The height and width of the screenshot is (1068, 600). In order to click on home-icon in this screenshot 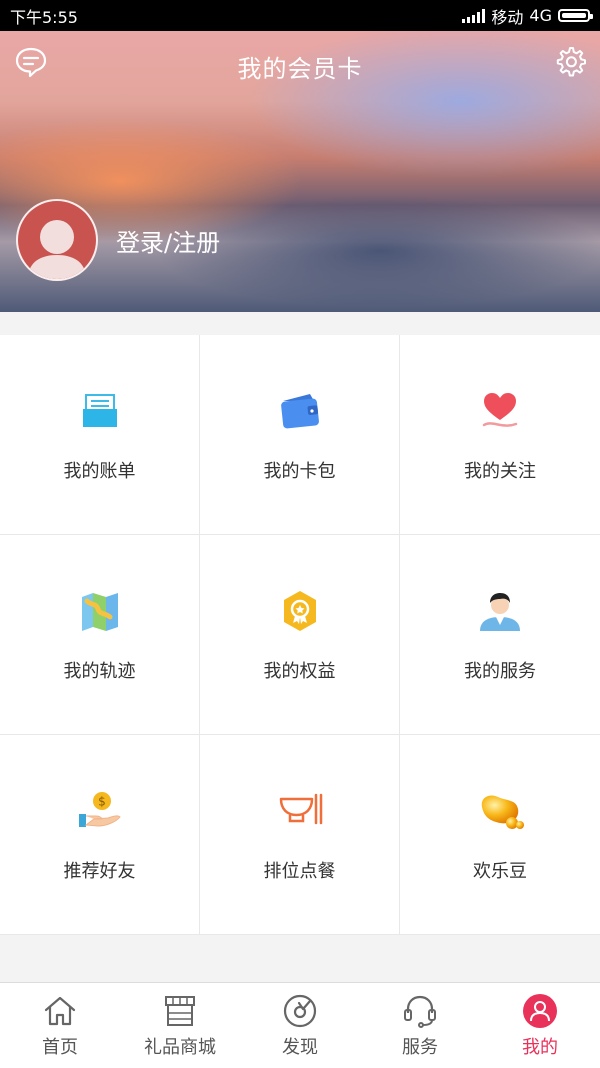, I will do `click(60, 1011)`.